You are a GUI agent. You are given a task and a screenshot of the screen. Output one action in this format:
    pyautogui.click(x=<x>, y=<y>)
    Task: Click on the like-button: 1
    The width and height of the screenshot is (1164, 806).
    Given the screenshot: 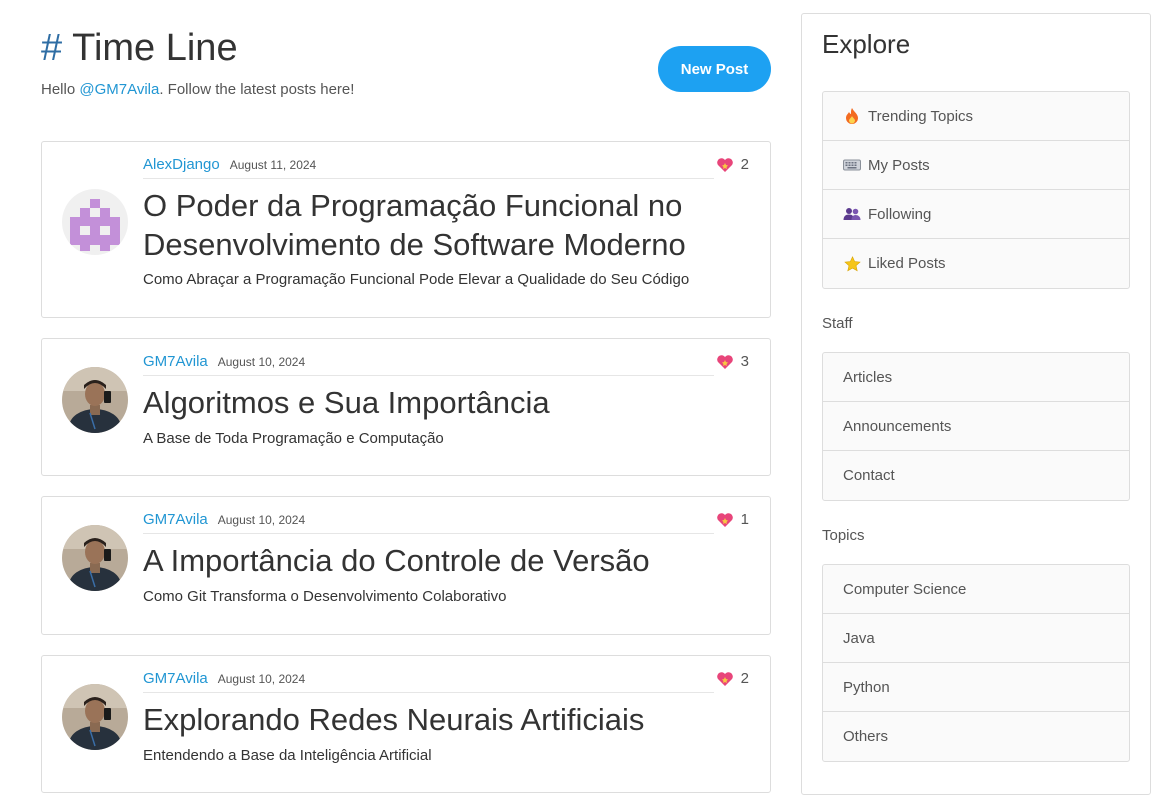 What is the action you would take?
    pyautogui.click(x=732, y=519)
    